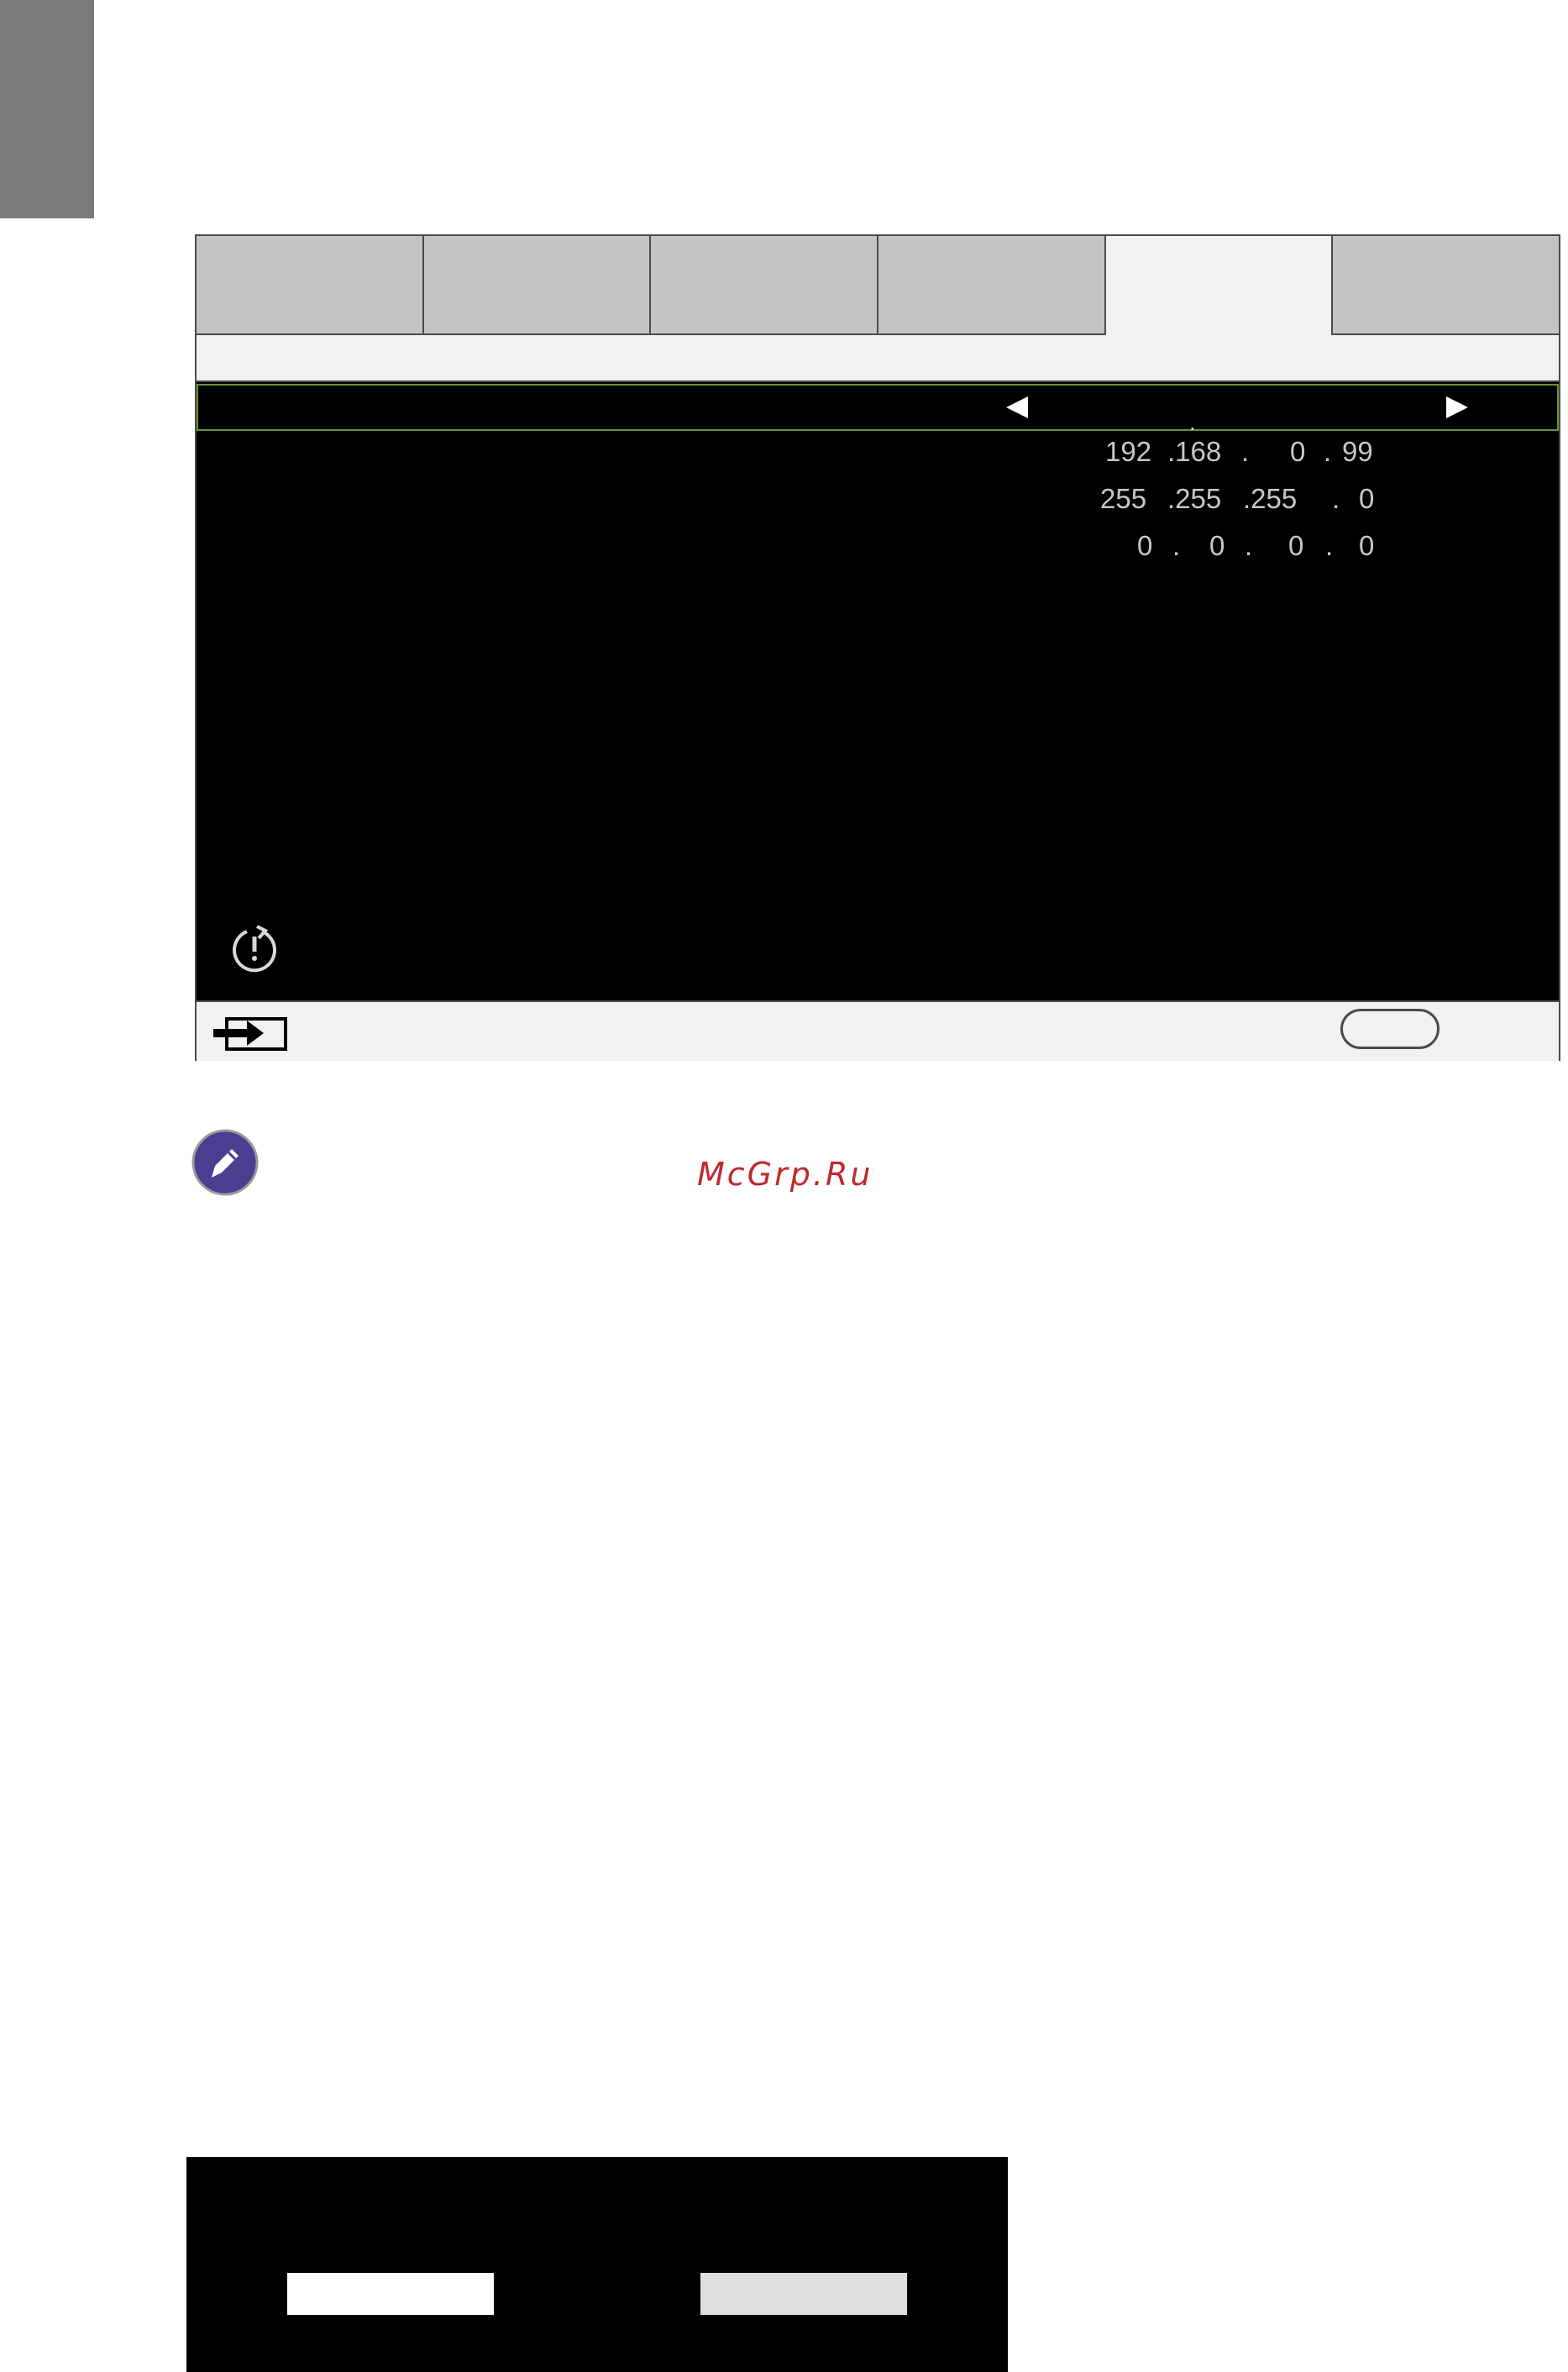 This screenshot has width=1568, height=2372. Describe the element at coordinates (1367, 498) in the screenshot. I see `subnet-mask-octet-4: 0` at that location.